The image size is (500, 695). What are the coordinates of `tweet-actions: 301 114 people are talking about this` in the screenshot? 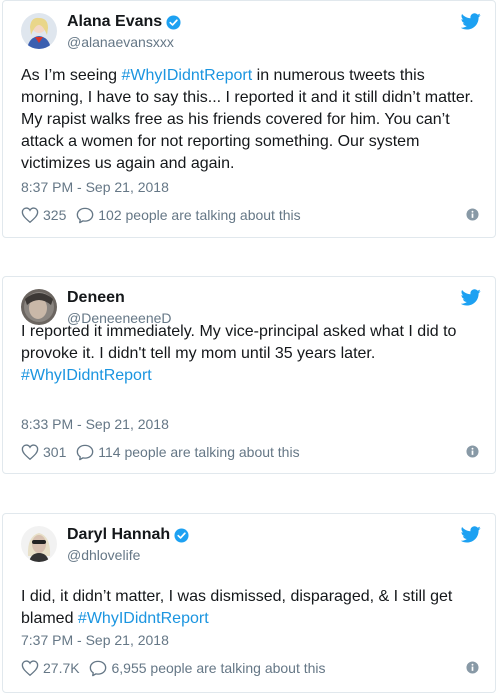 It's located at (251, 453).